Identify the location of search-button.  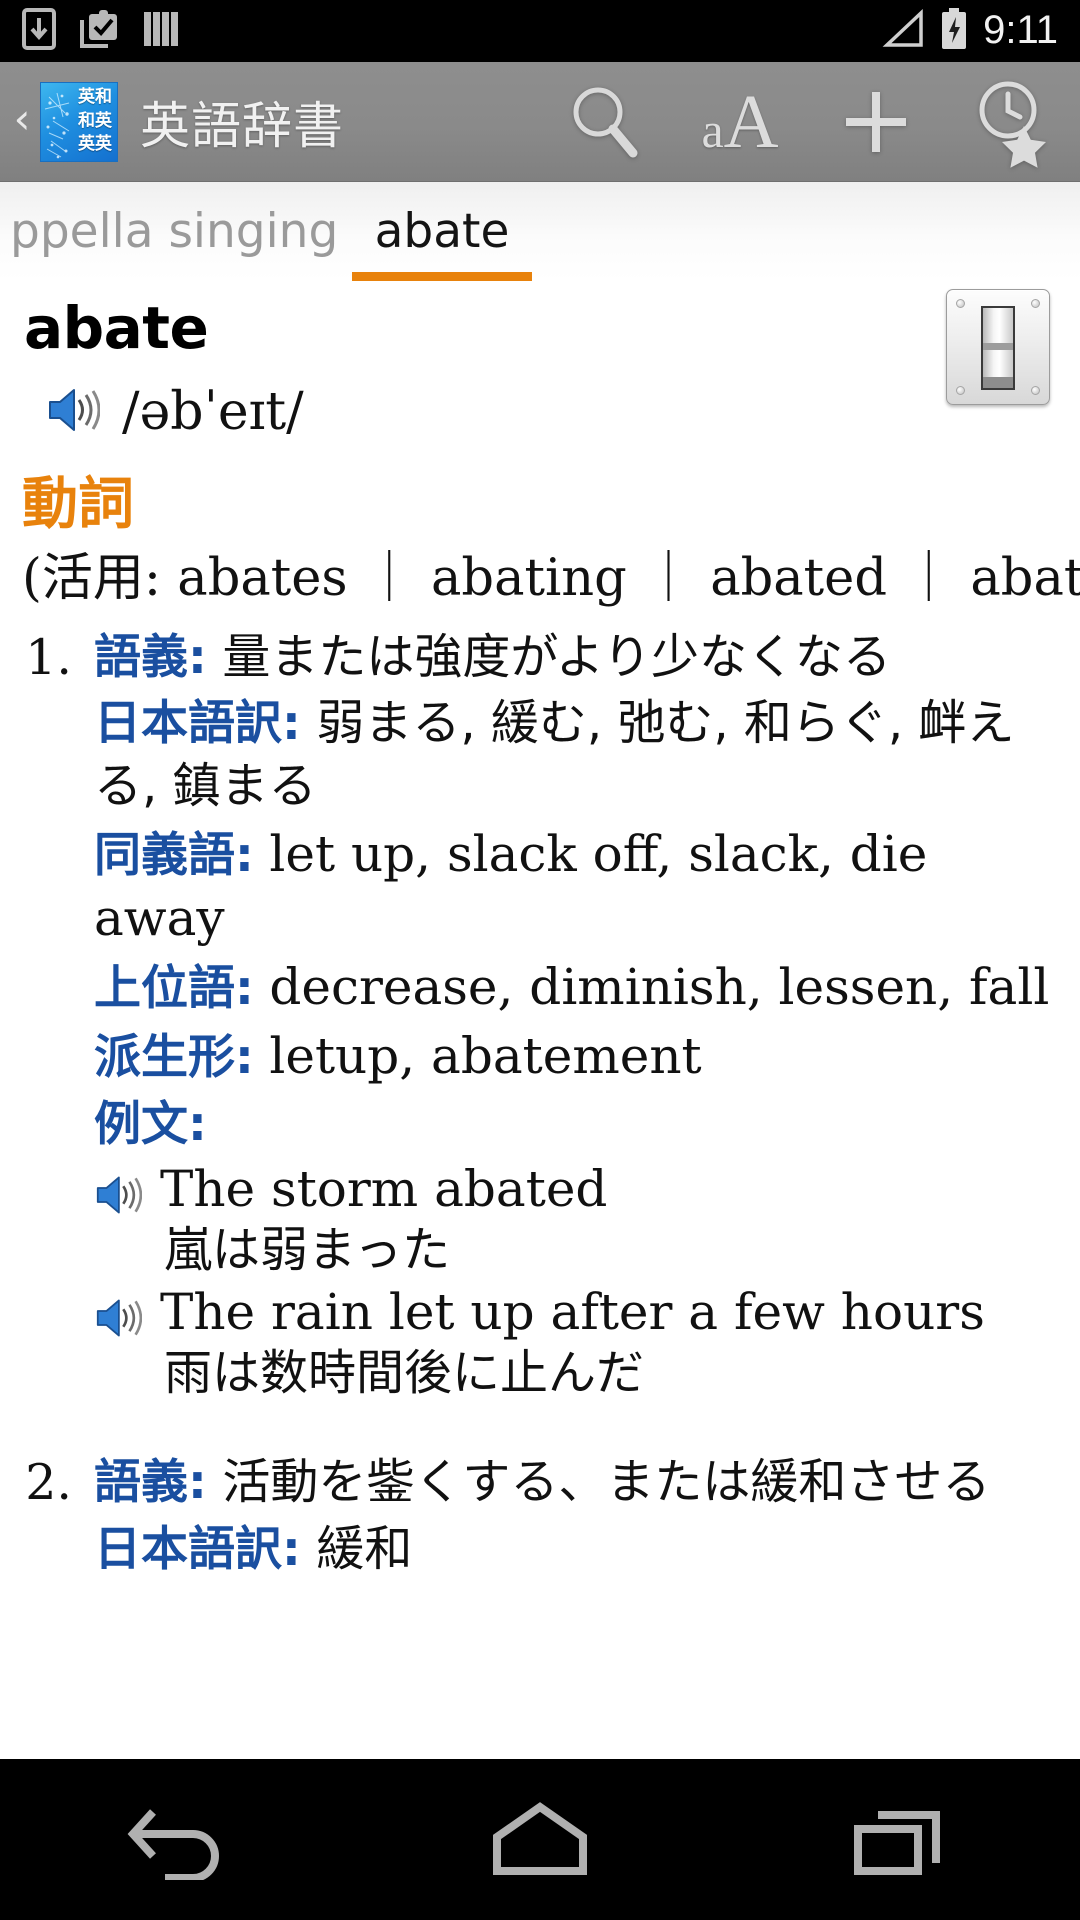
(604, 122).